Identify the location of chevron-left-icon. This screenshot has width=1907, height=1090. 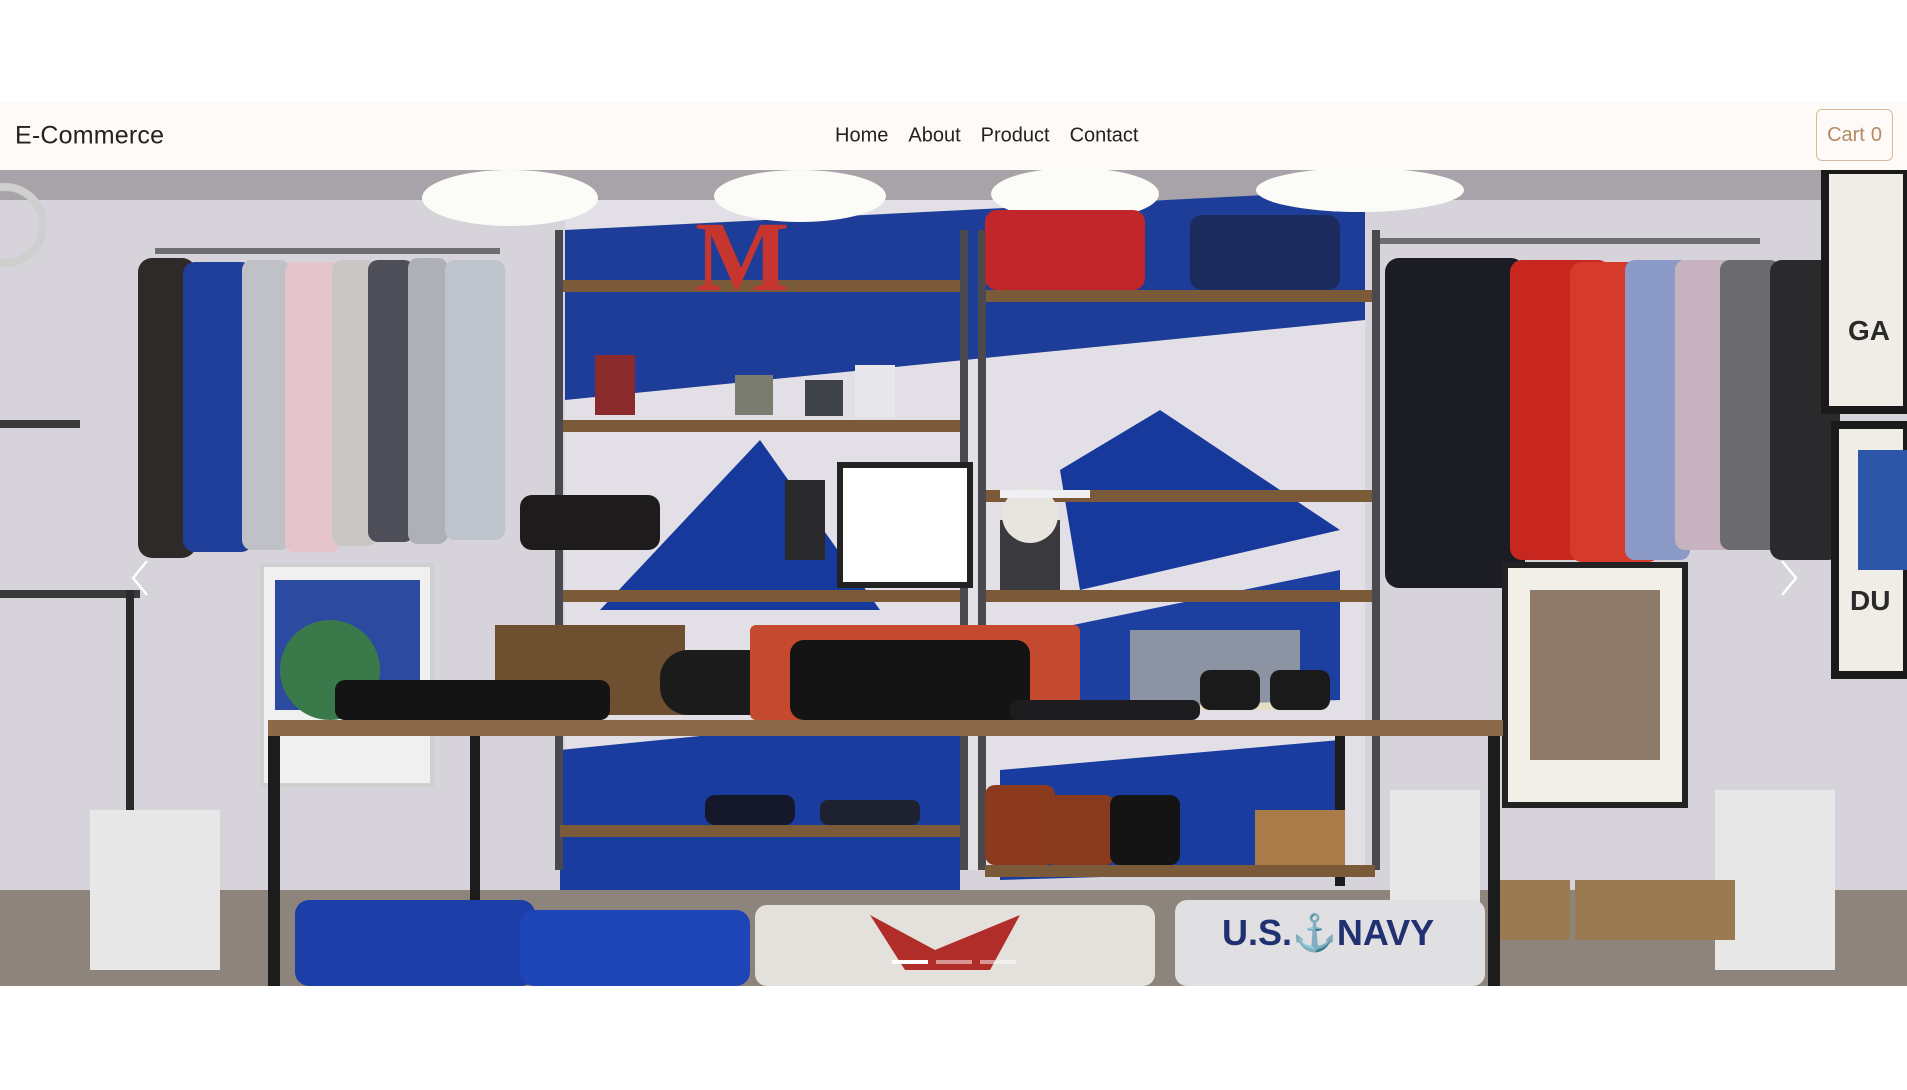
(139, 578).